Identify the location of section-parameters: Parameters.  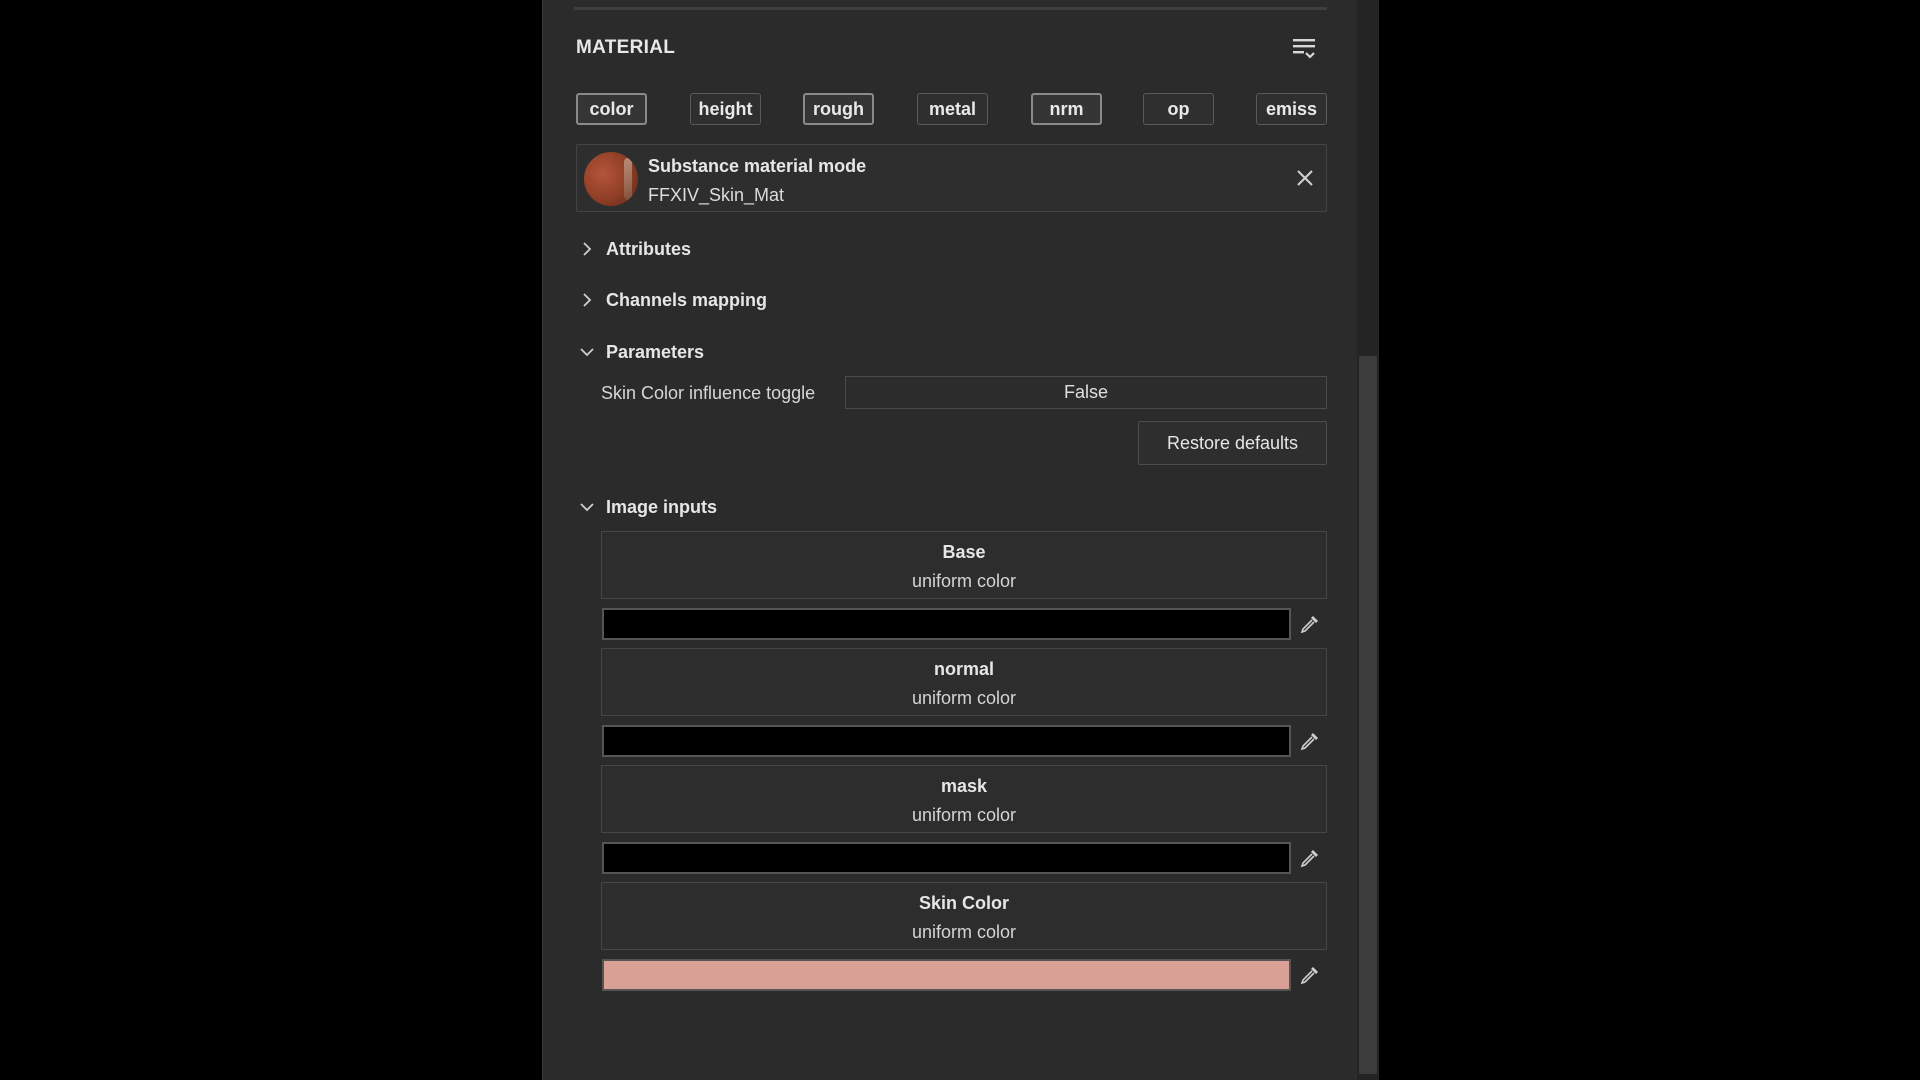
(641, 352).